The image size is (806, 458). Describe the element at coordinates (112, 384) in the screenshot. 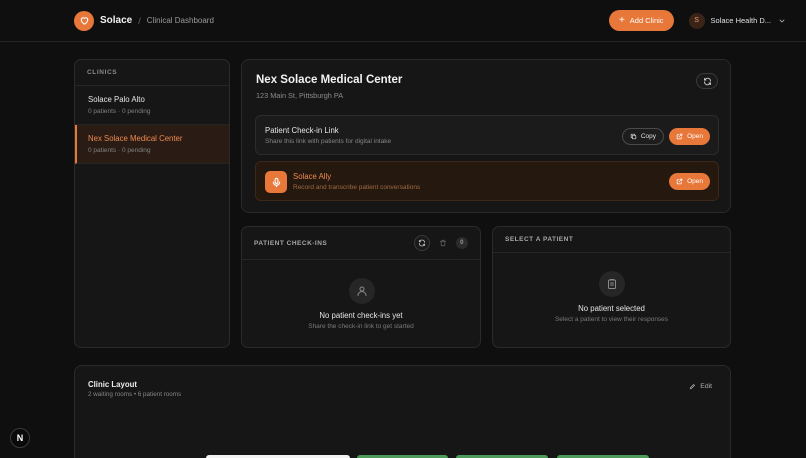

I see `layout-title: Clinic Layout` at that location.